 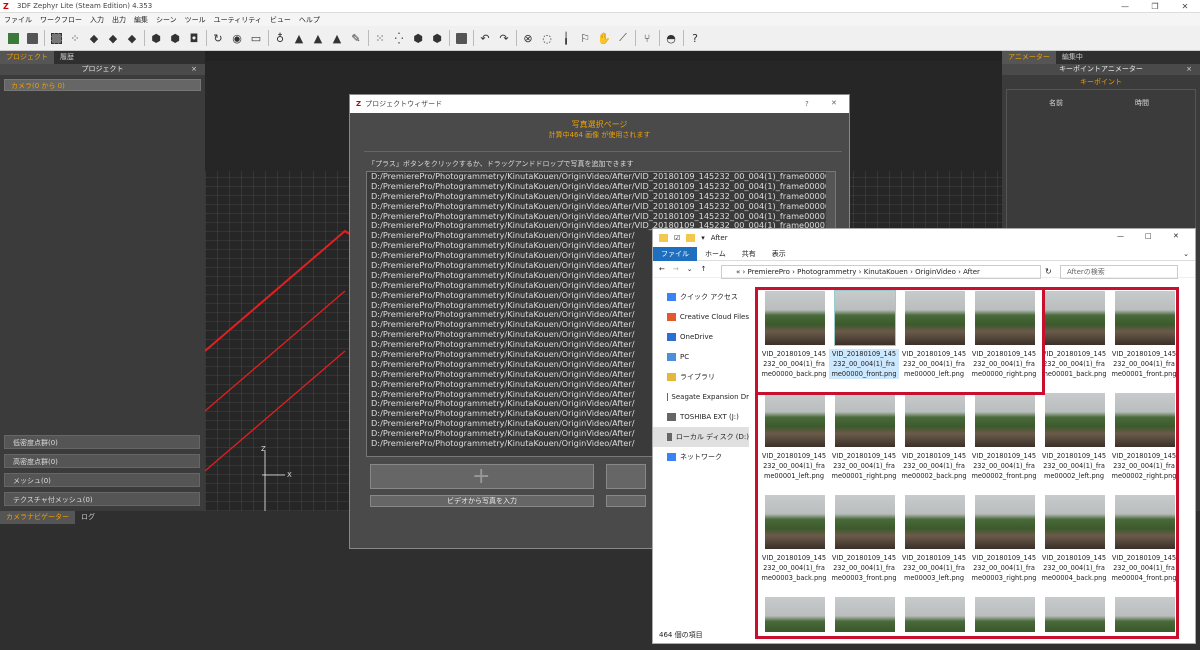 What do you see at coordinates (256, 38) in the screenshot?
I see `pan-icon: ▭` at bounding box center [256, 38].